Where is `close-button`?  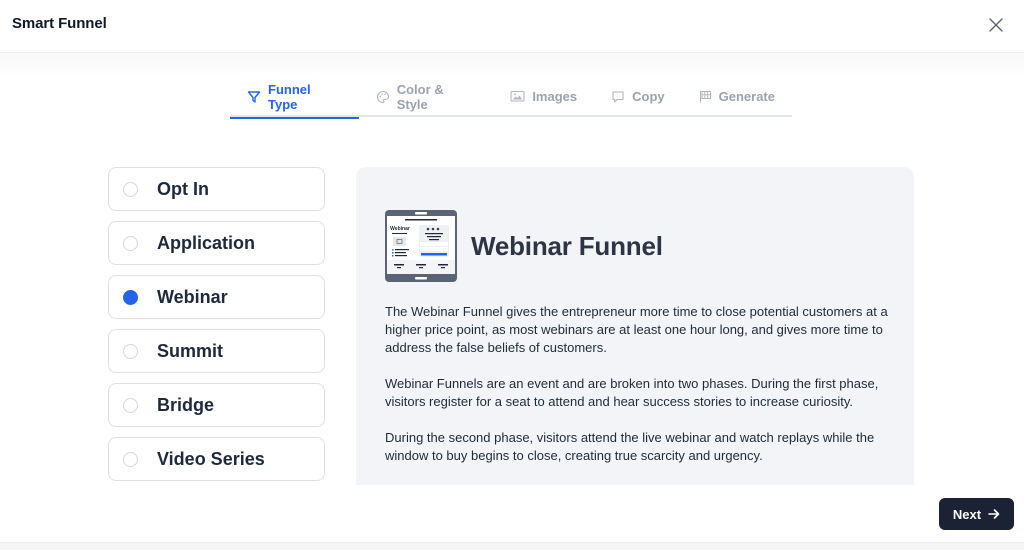
close-button is located at coordinates (996, 25).